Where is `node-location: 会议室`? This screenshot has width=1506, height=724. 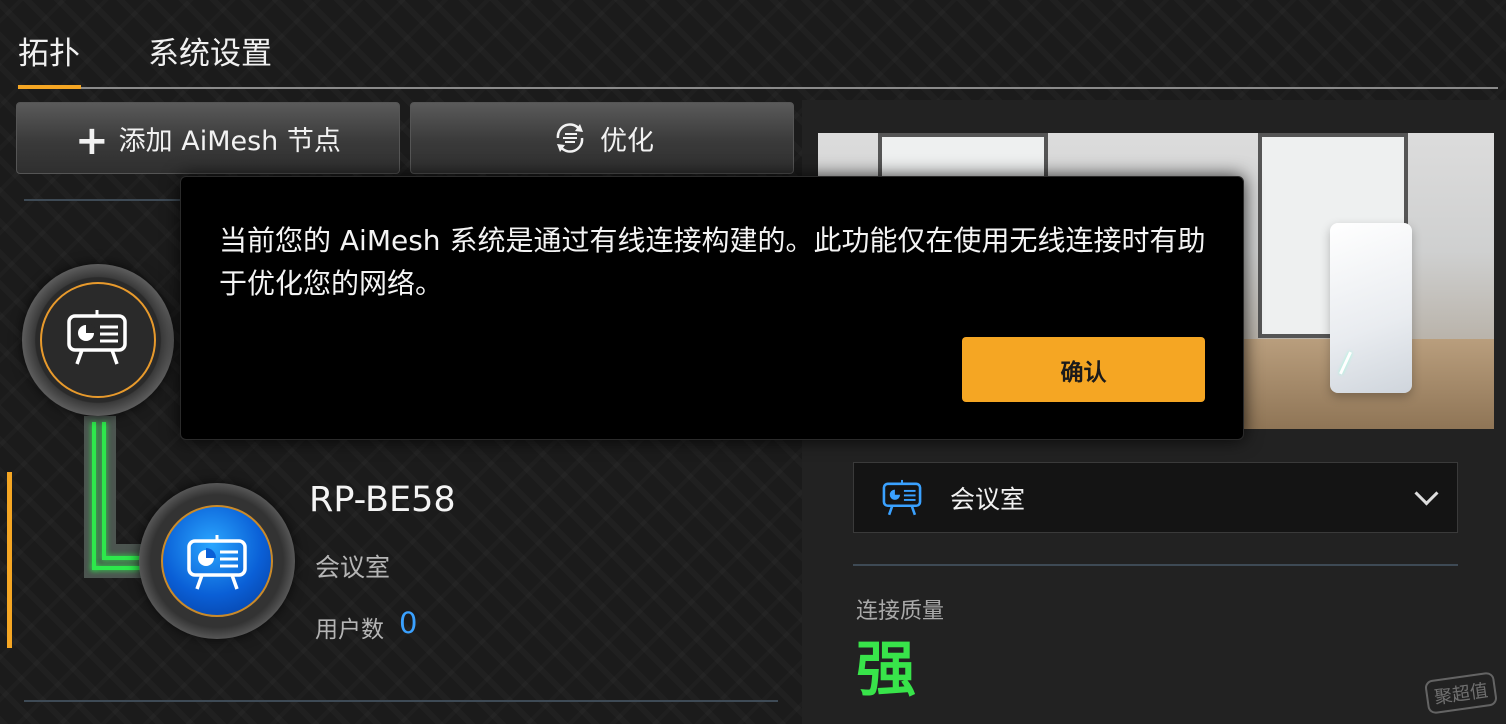 node-location: 会议室 is located at coordinates (353, 567).